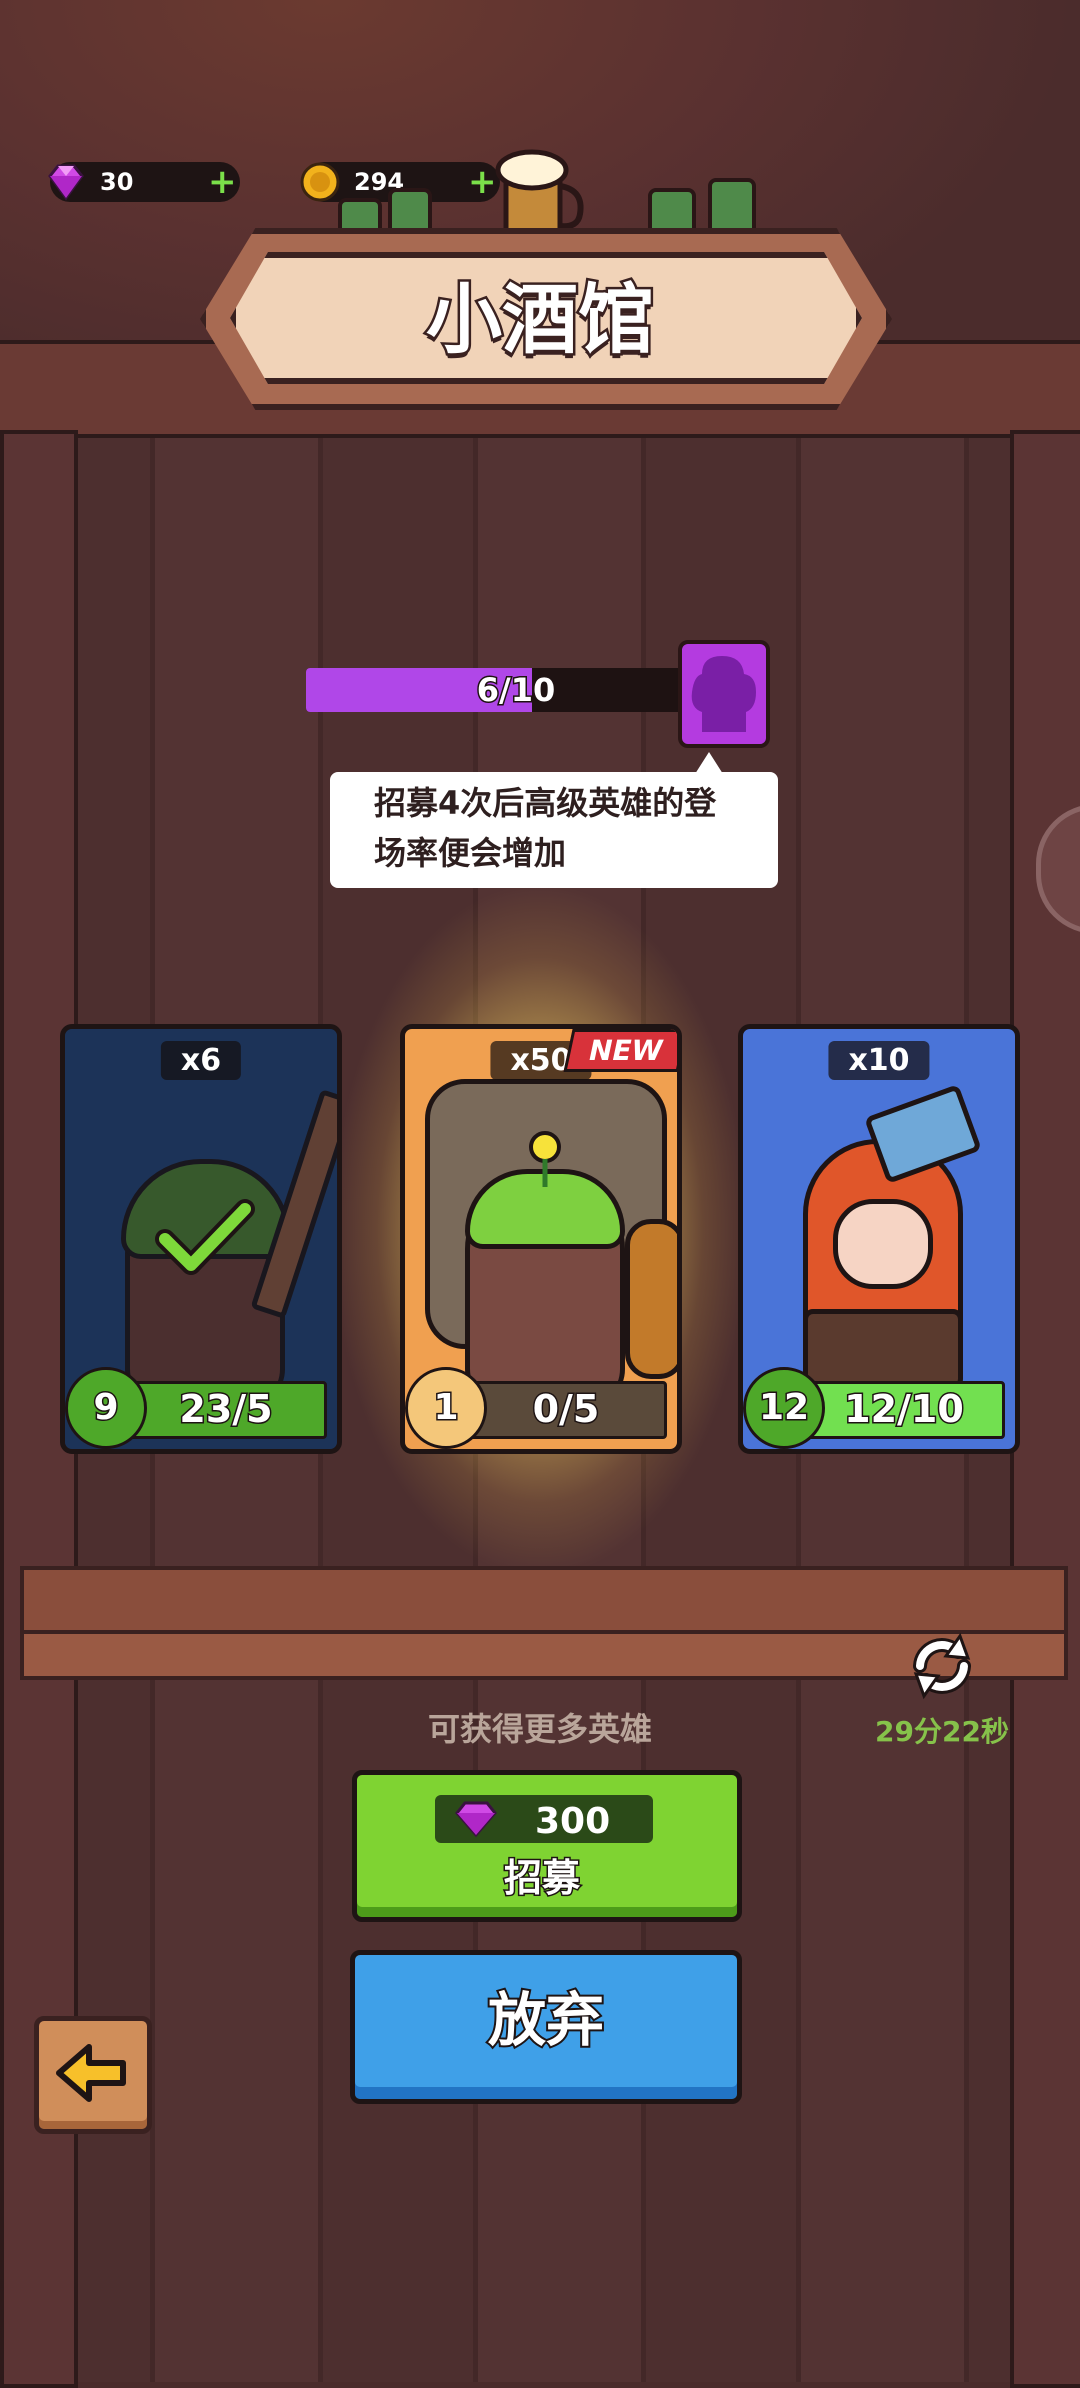 This screenshot has width=1080, height=2388. I want to click on recruit-progress-label: 6/10, so click(515, 690).